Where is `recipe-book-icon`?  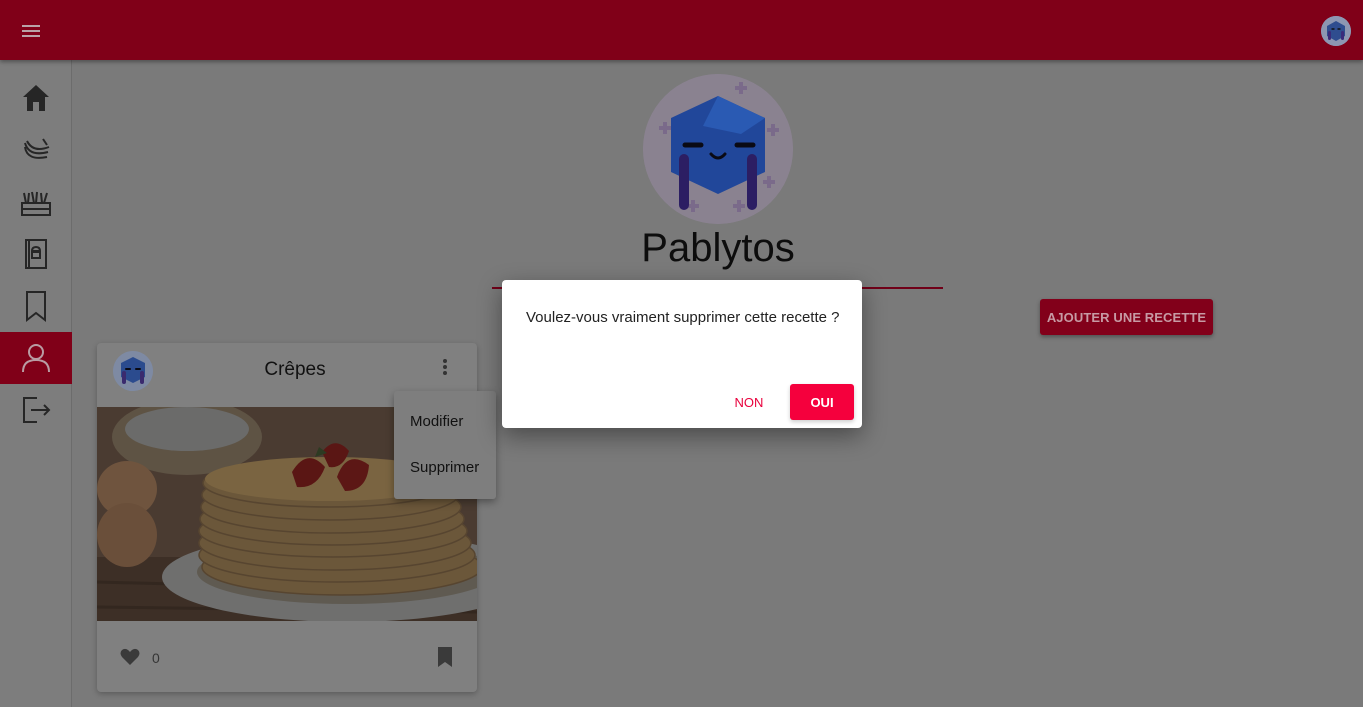
recipe-book-icon is located at coordinates (36, 254).